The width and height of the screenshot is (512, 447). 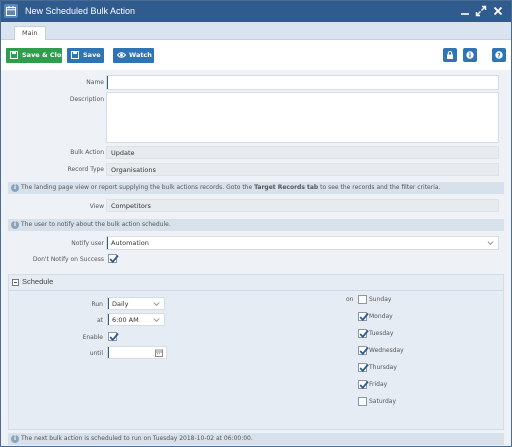 What do you see at coordinates (381, 333) in the screenshot?
I see `tuesday-label: Tuesday` at bounding box center [381, 333].